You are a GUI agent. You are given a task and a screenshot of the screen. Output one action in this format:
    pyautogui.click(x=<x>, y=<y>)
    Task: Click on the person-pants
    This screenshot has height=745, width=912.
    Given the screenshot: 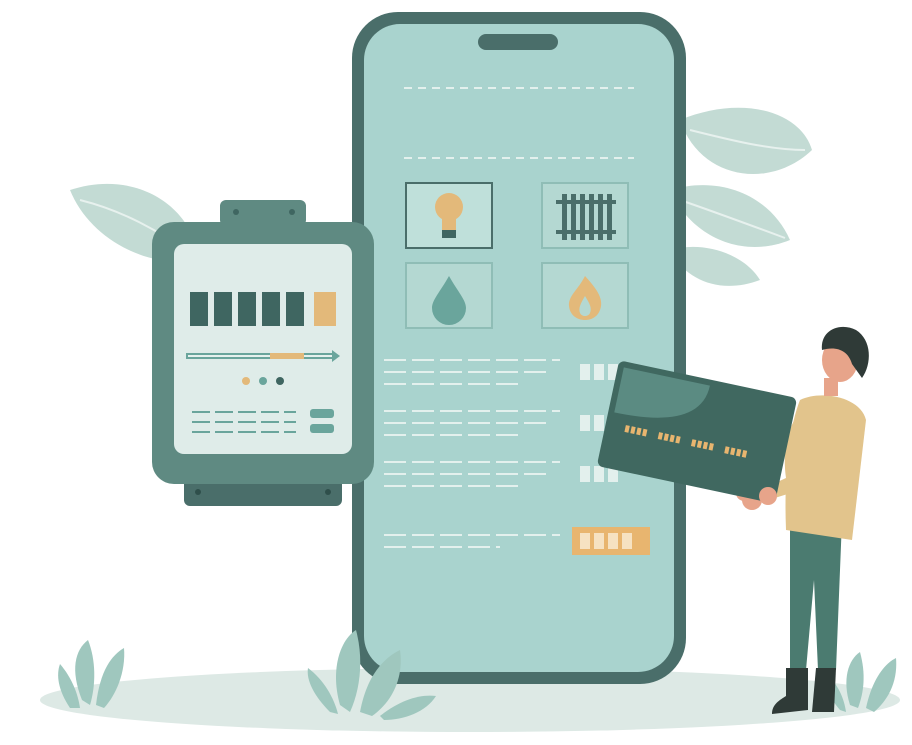 What is the action you would take?
    pyautogui.click(x=816, y=595)
    